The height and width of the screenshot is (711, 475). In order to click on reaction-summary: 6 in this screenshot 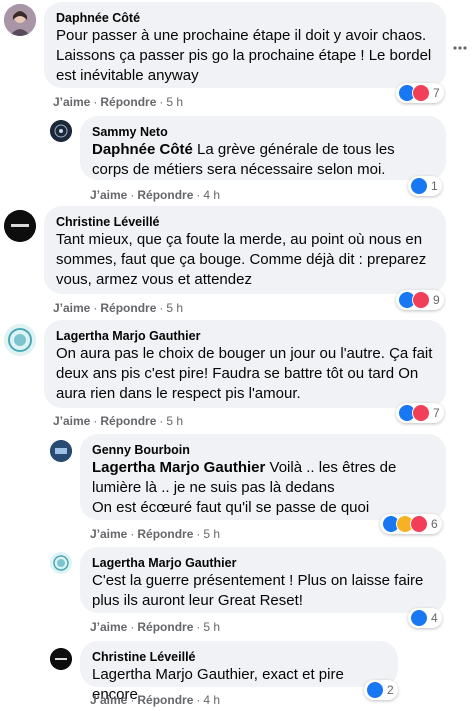, I will do `click(411, 524)`.